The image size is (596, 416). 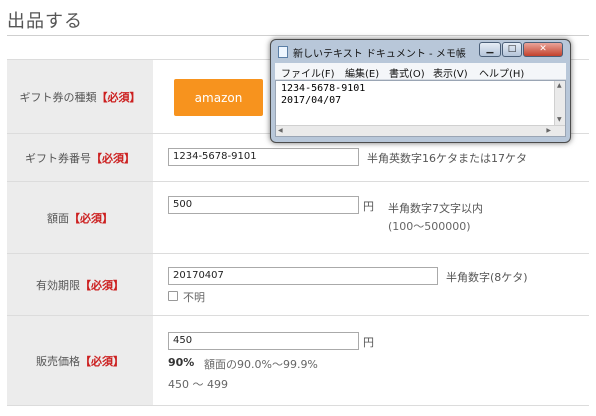 I want to click on gift-type-label: ギフト券の種類 【必須】, so click(x=80, y=96).